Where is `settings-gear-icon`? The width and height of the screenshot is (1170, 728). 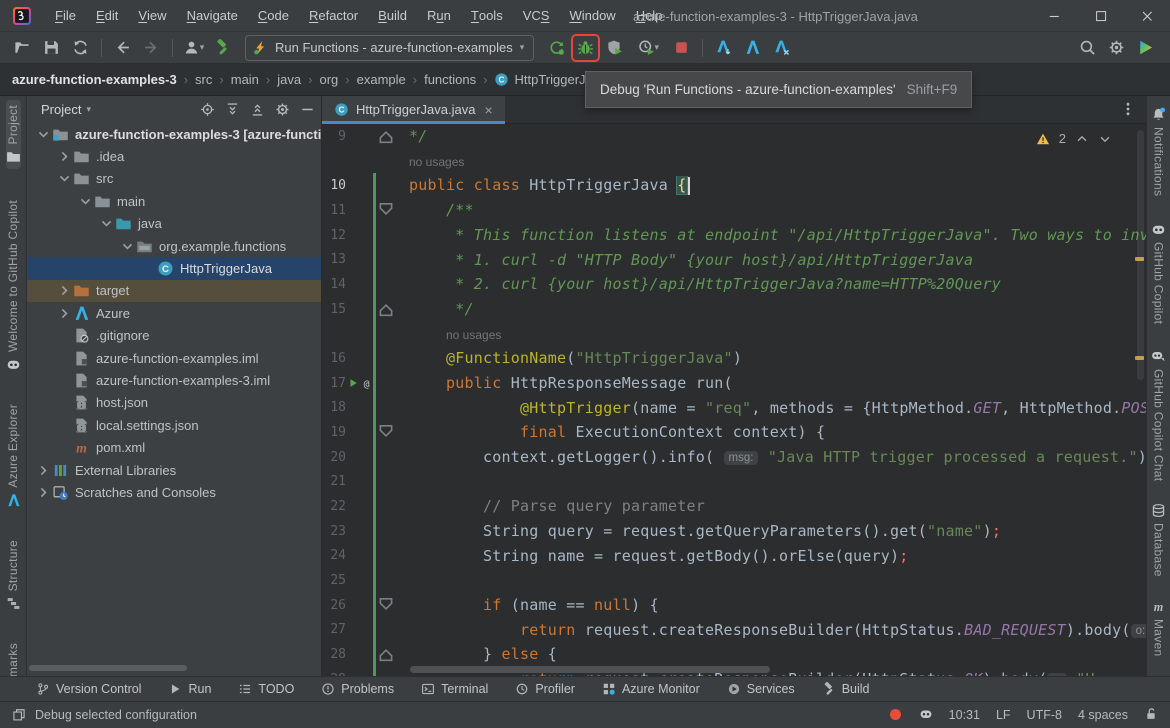 settings-gear-icon is located at coordinates (282, 109).